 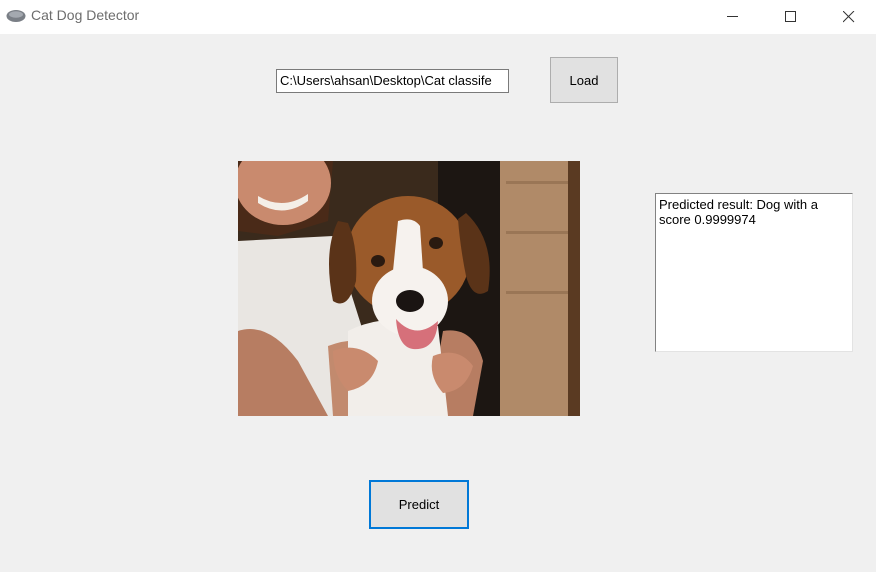 I want to click on title-bar: Cat Dog Detector, so click(x=438, y=17).